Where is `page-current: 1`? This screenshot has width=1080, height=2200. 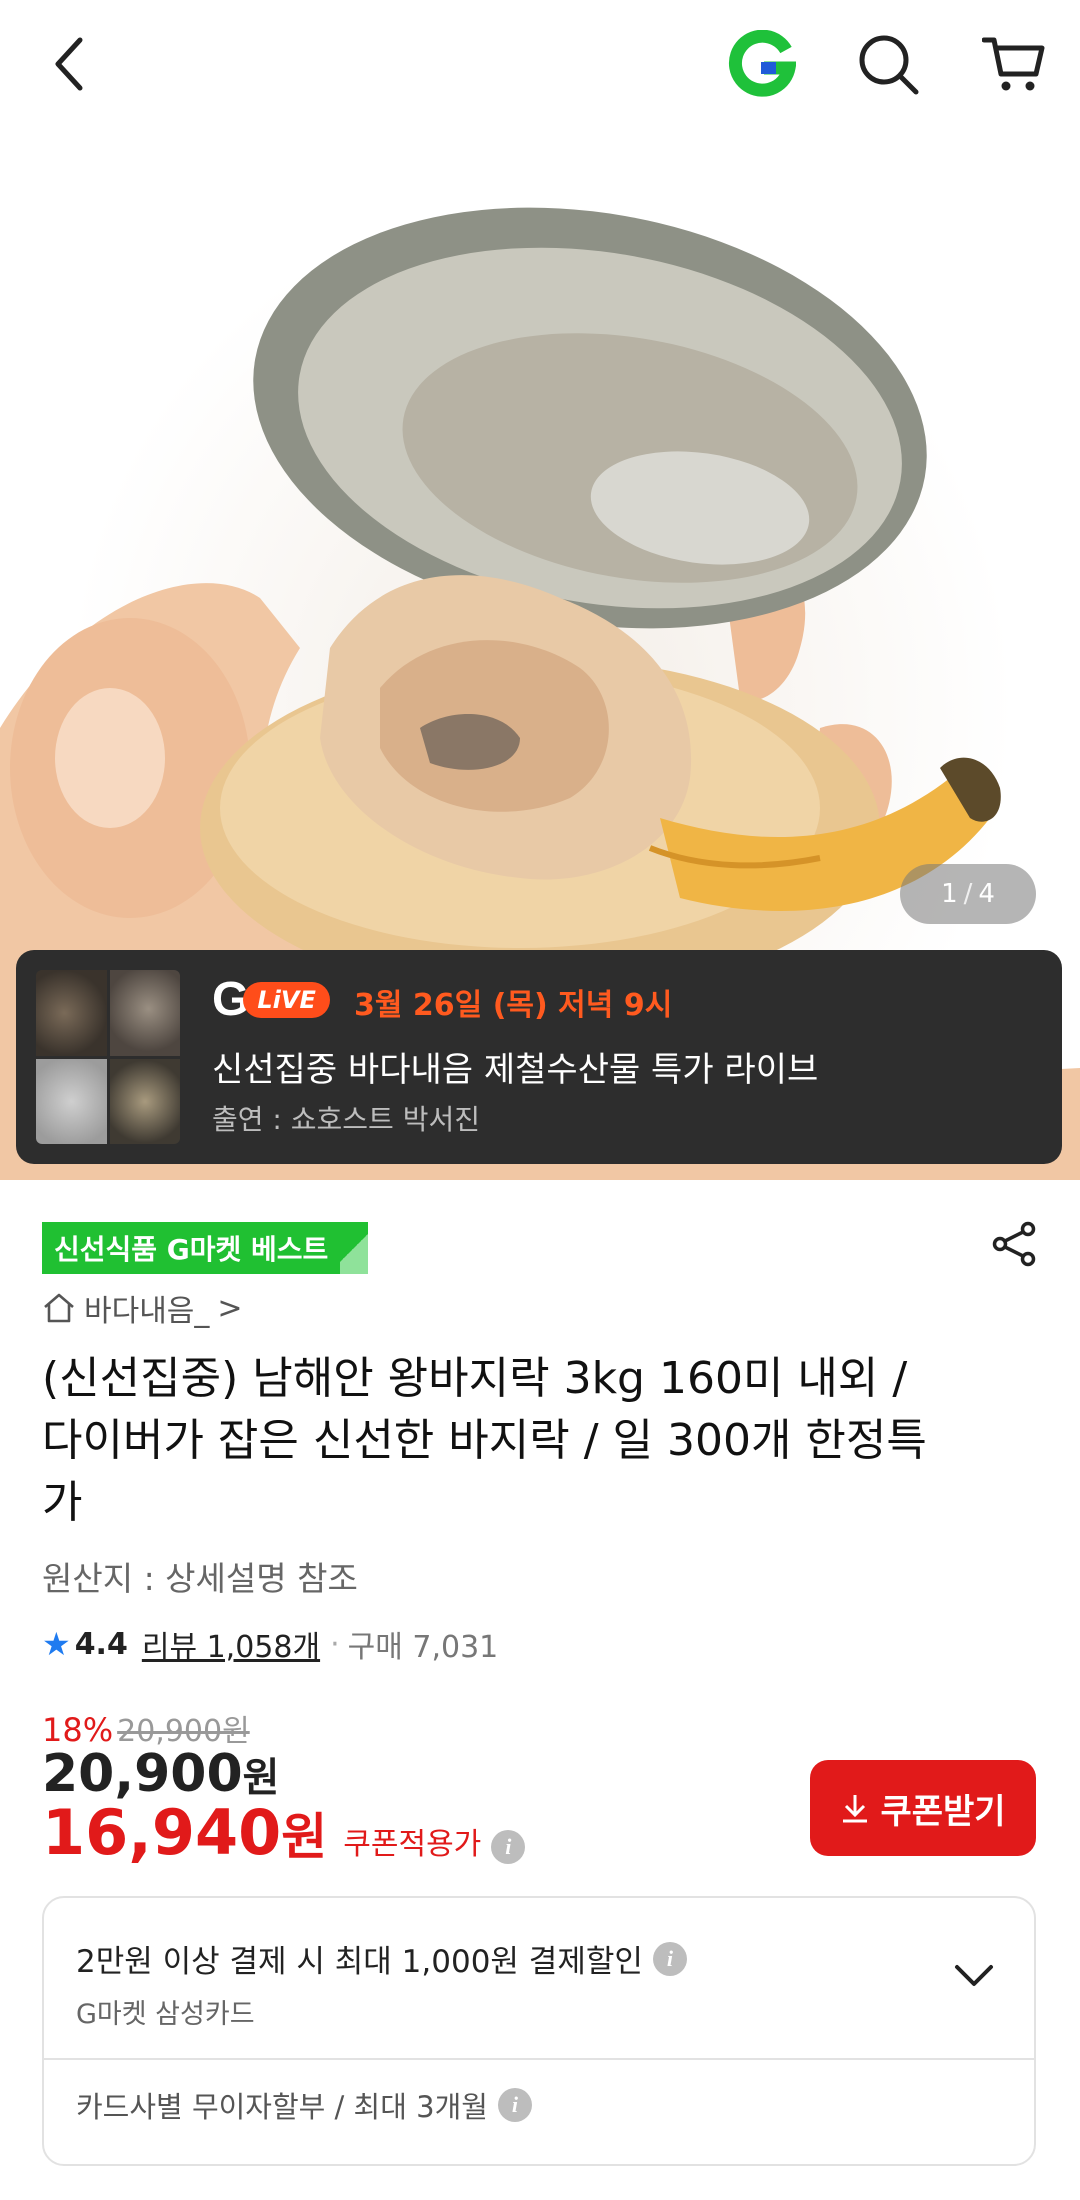 page-current: 1 is located at coordinates (949, 894).